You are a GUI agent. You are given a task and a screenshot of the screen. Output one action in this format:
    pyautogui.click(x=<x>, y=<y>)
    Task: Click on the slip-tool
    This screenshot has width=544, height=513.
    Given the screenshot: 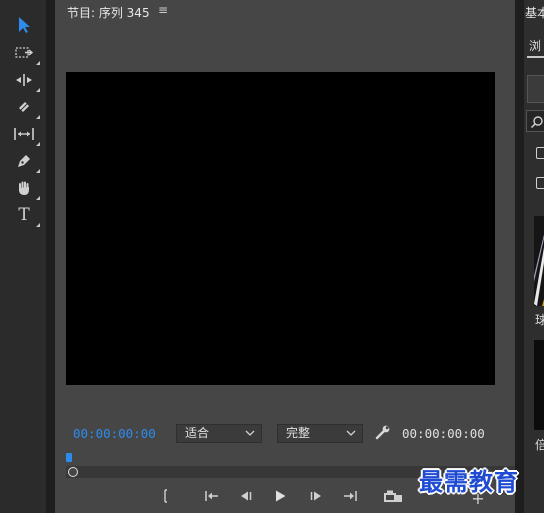 What is the action you would take?
    pyautogui.click(x=25, y=134)
    